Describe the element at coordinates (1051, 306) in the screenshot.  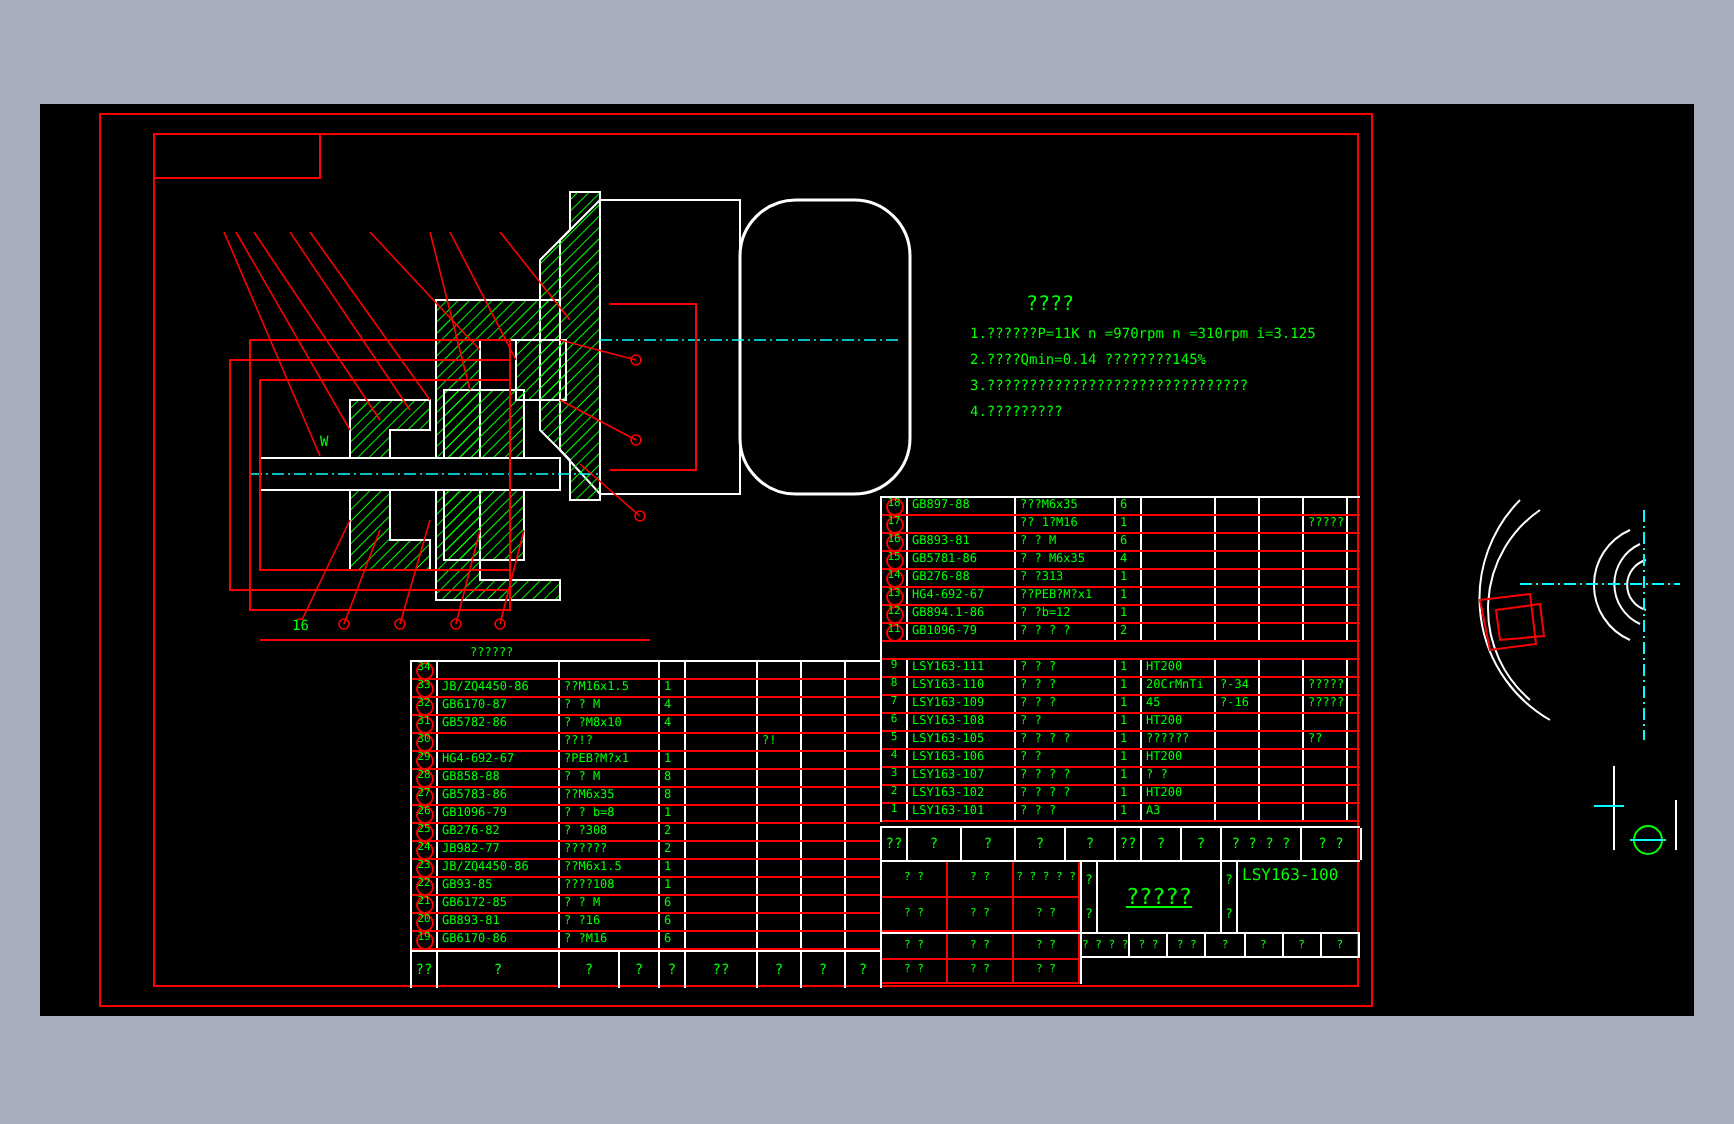
I see `notes-title: ????` at that location.